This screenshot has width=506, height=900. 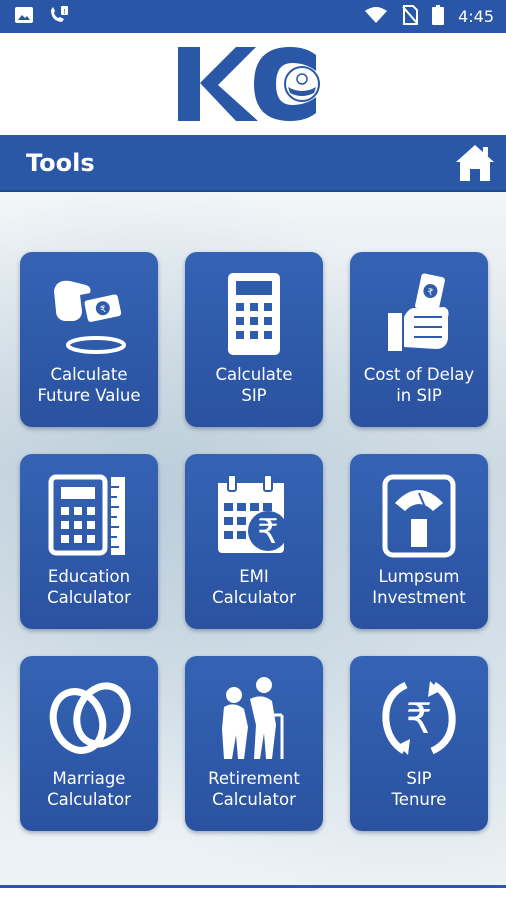 I want to click on home-button, so click(x=475, y=163).